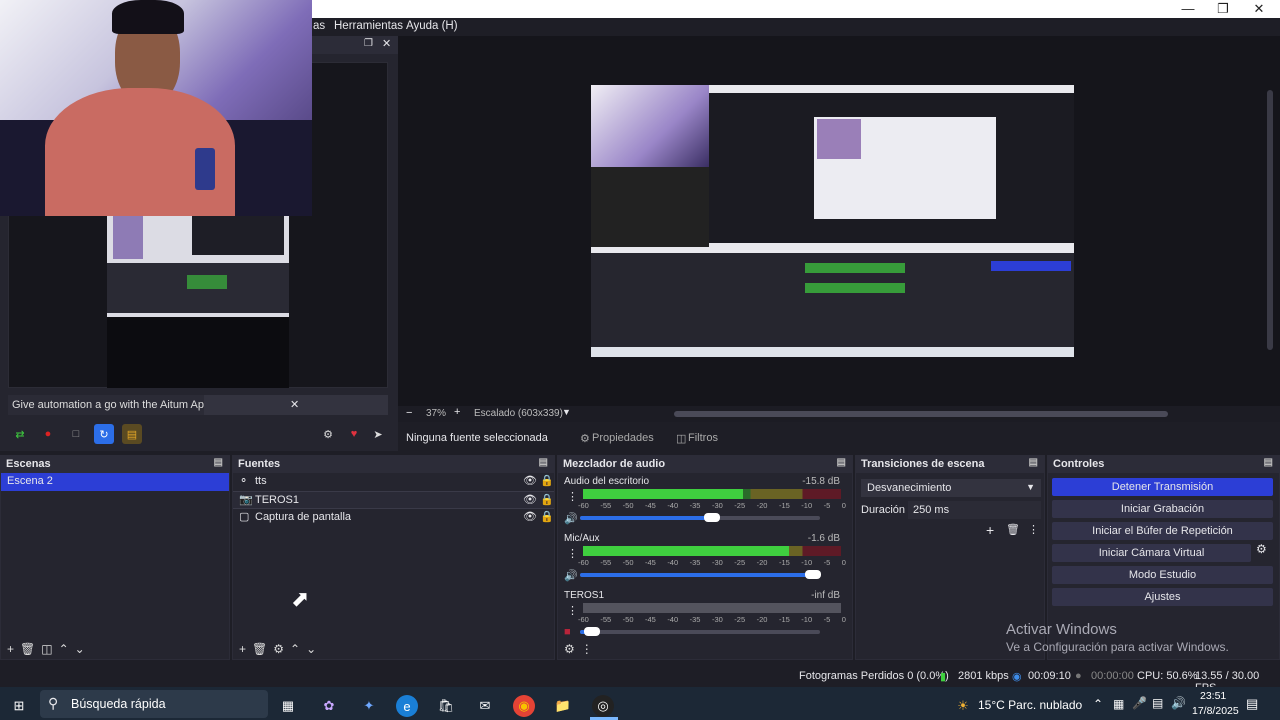  I want to click on mute-icon: ■, so click(567, 632).